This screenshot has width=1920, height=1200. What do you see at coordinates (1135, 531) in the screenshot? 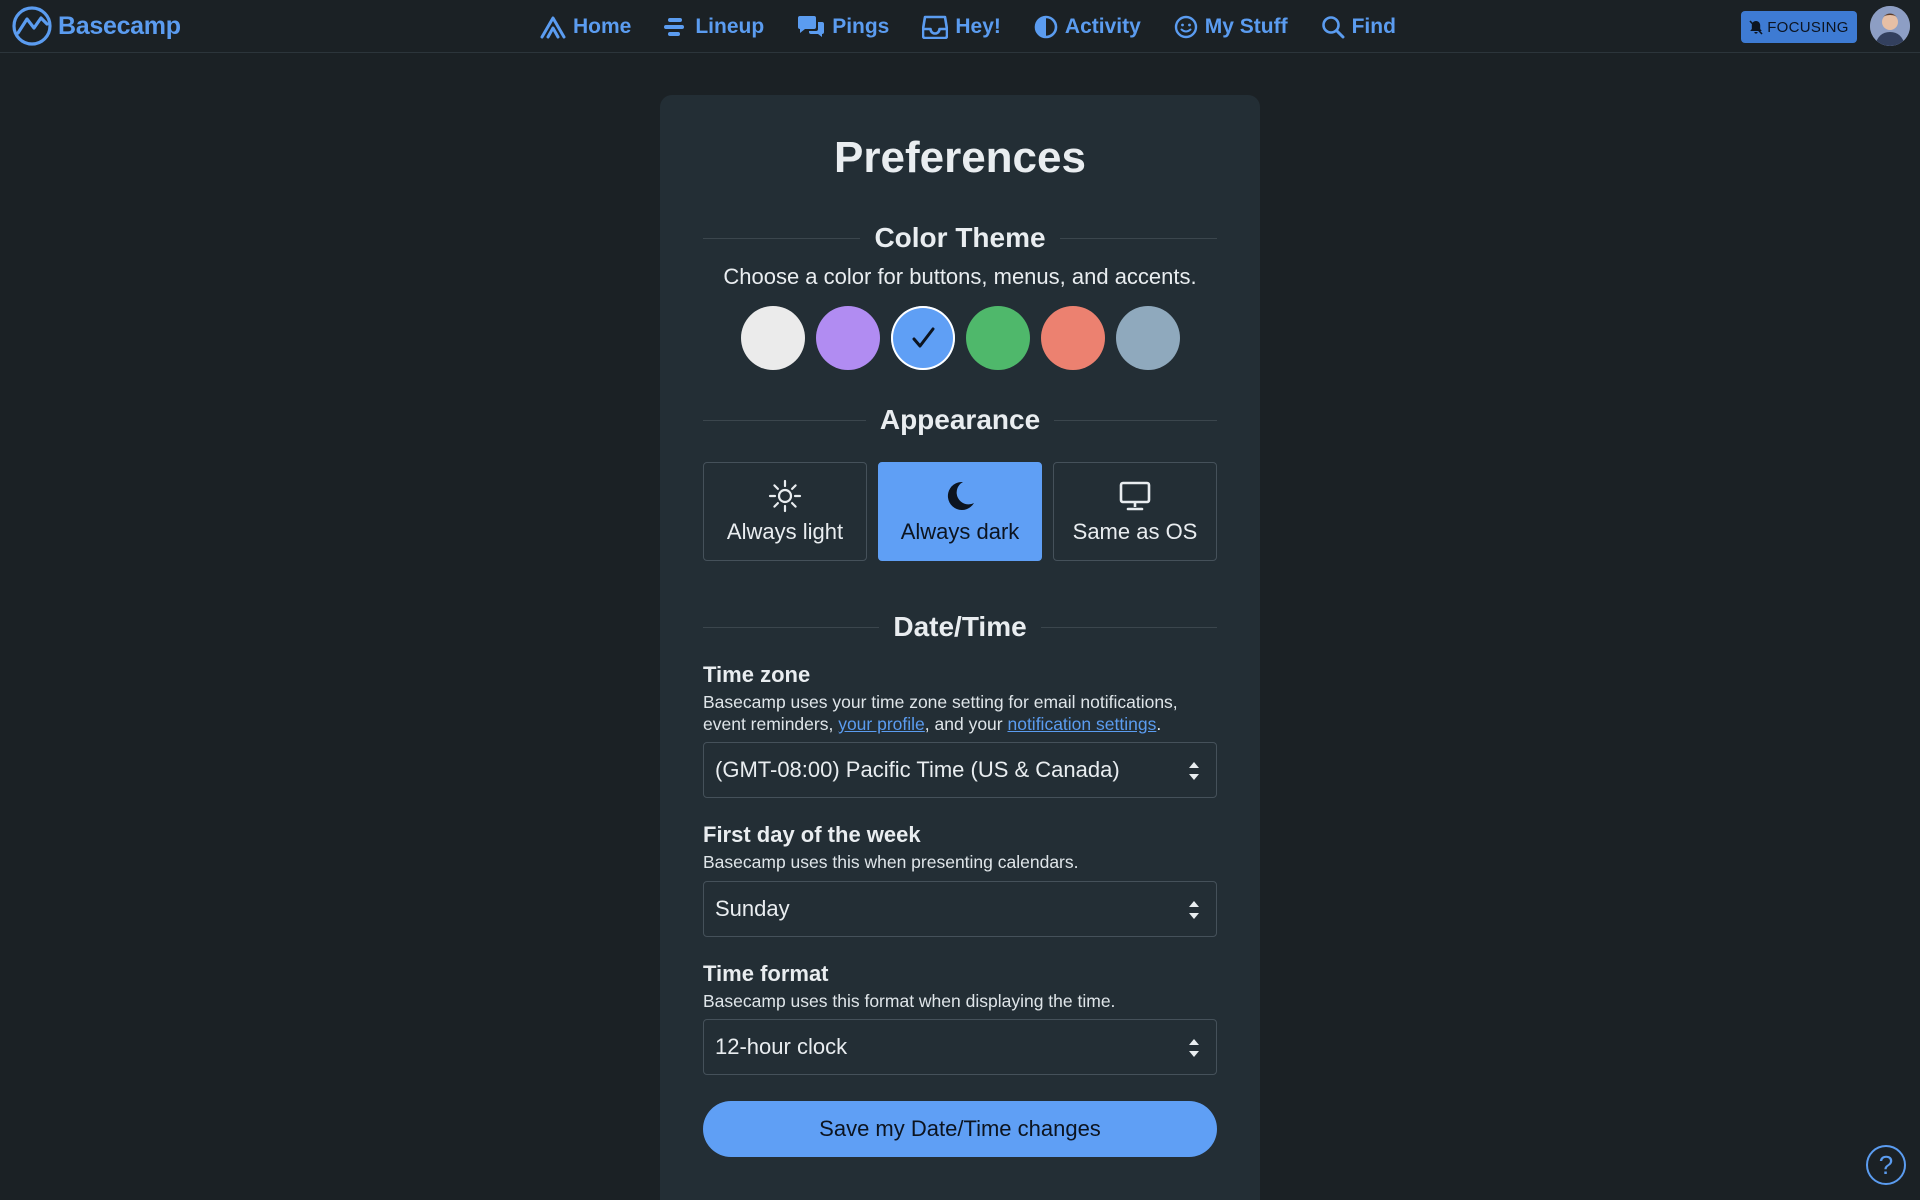
I see `appearance-same-as-os-label: Same as OS` at bounding box center [1135, 531].